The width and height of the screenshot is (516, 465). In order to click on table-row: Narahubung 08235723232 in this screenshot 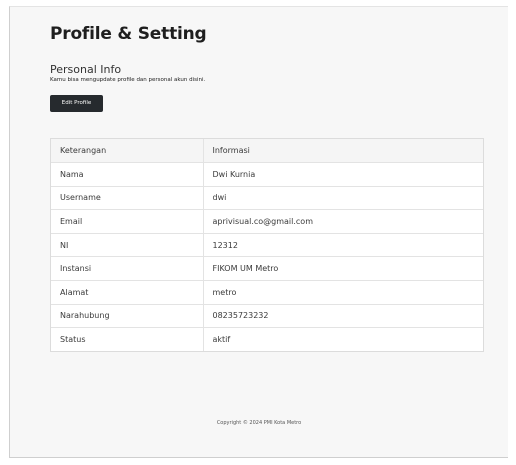, I will do `click(267, 316)`.